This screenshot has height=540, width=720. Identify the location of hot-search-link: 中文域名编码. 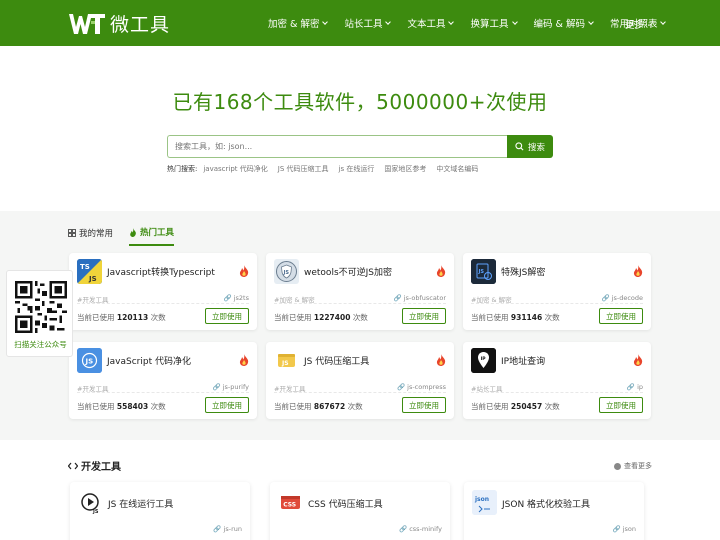
(457, 169).